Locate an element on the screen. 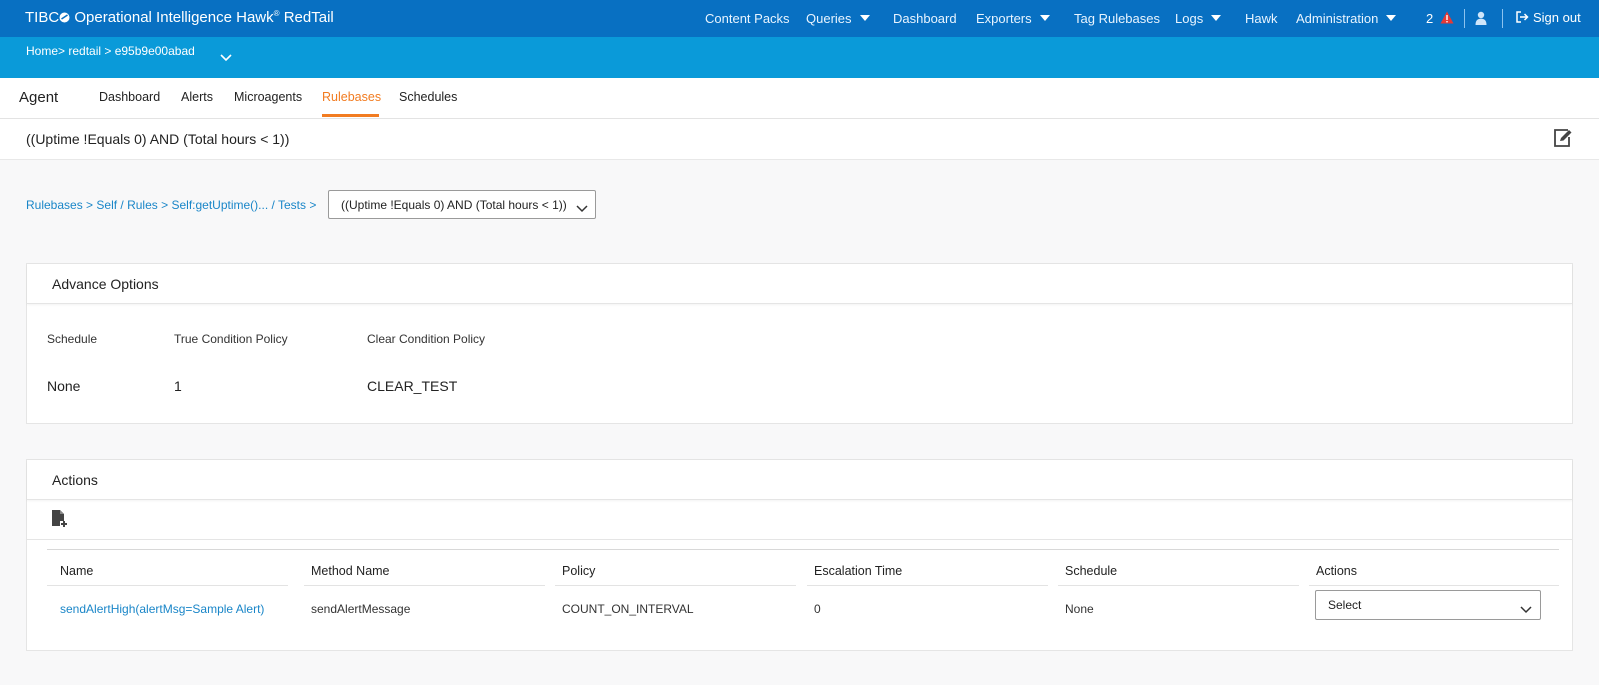  context-breadcrumb-bar: Home> redtail > e95b9e00abad is located at coordinates (799, 57).